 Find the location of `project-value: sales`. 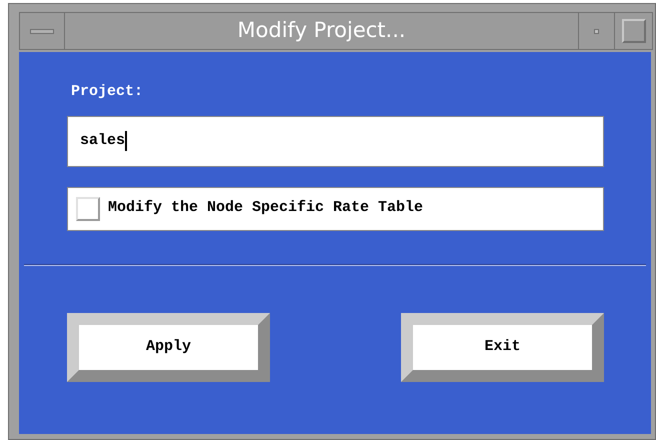

project-value: sales is located at coordinates (103, 140).